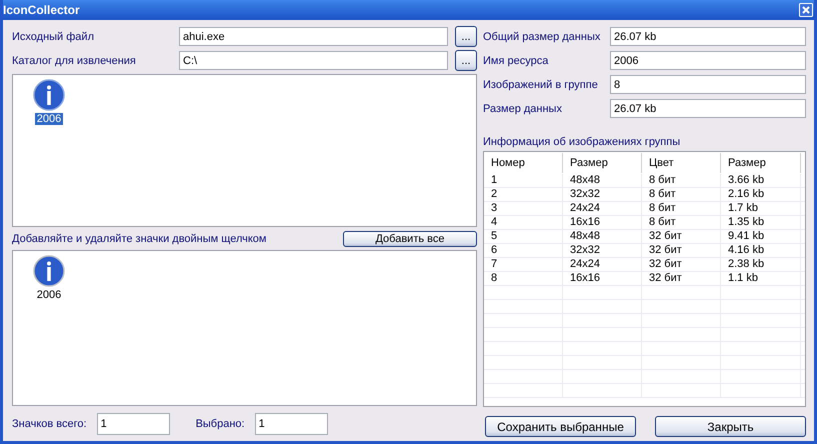 The image size is (817, 444). What do you see at coordinates (49, 424) in the screenshot?
I see `count-label: Значков всего:` at bounding box center [49, 424].